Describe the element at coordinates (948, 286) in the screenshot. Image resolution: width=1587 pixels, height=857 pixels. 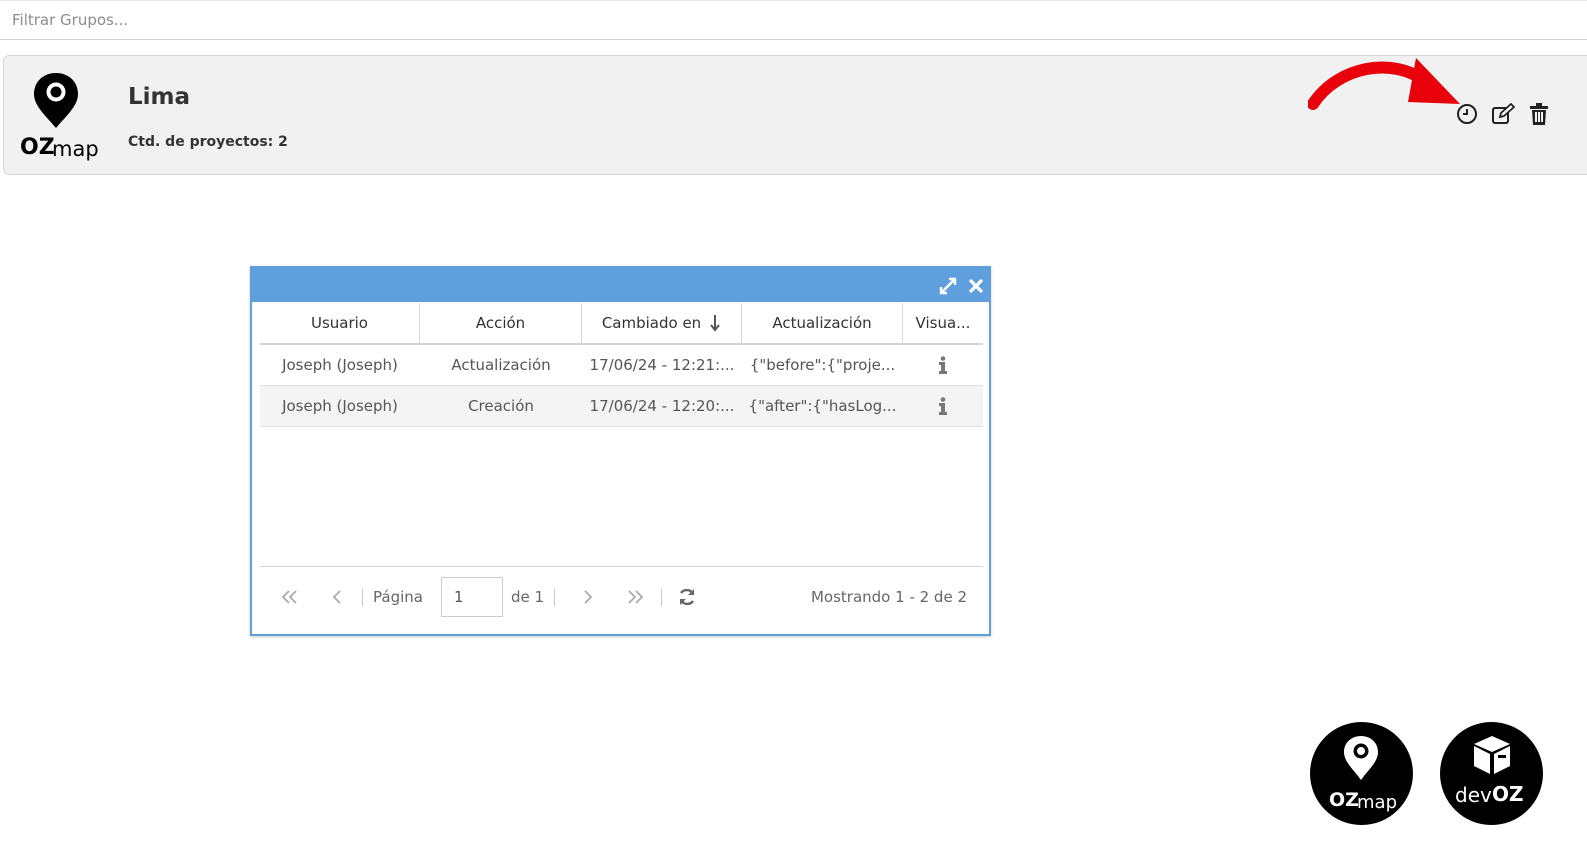
I see `maximize-icon` at that location.